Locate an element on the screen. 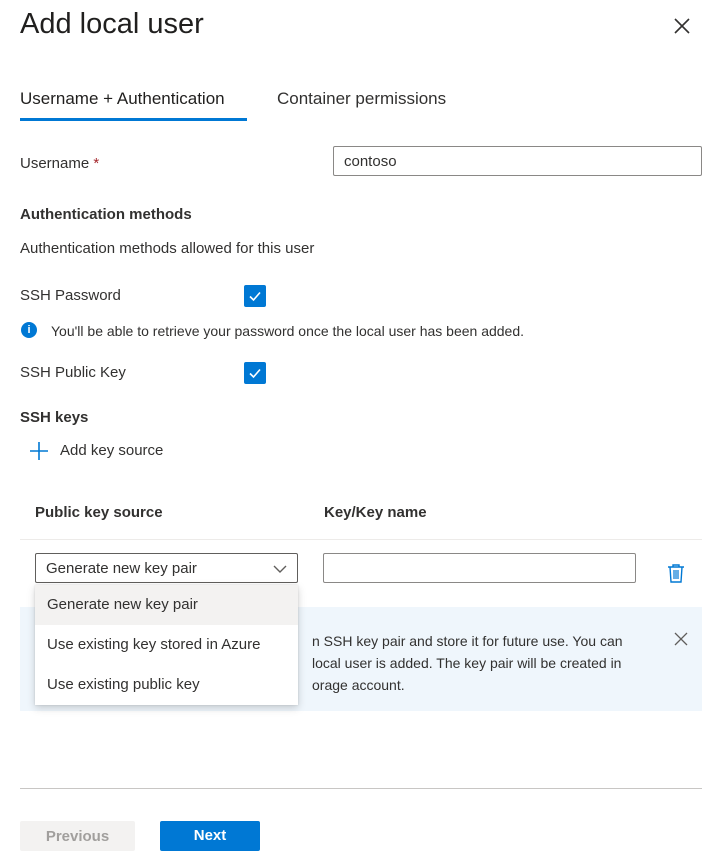 The image size is (715, 867). public-key-source-dropdown: Generate new key pair is located at coordinates (166, 568).